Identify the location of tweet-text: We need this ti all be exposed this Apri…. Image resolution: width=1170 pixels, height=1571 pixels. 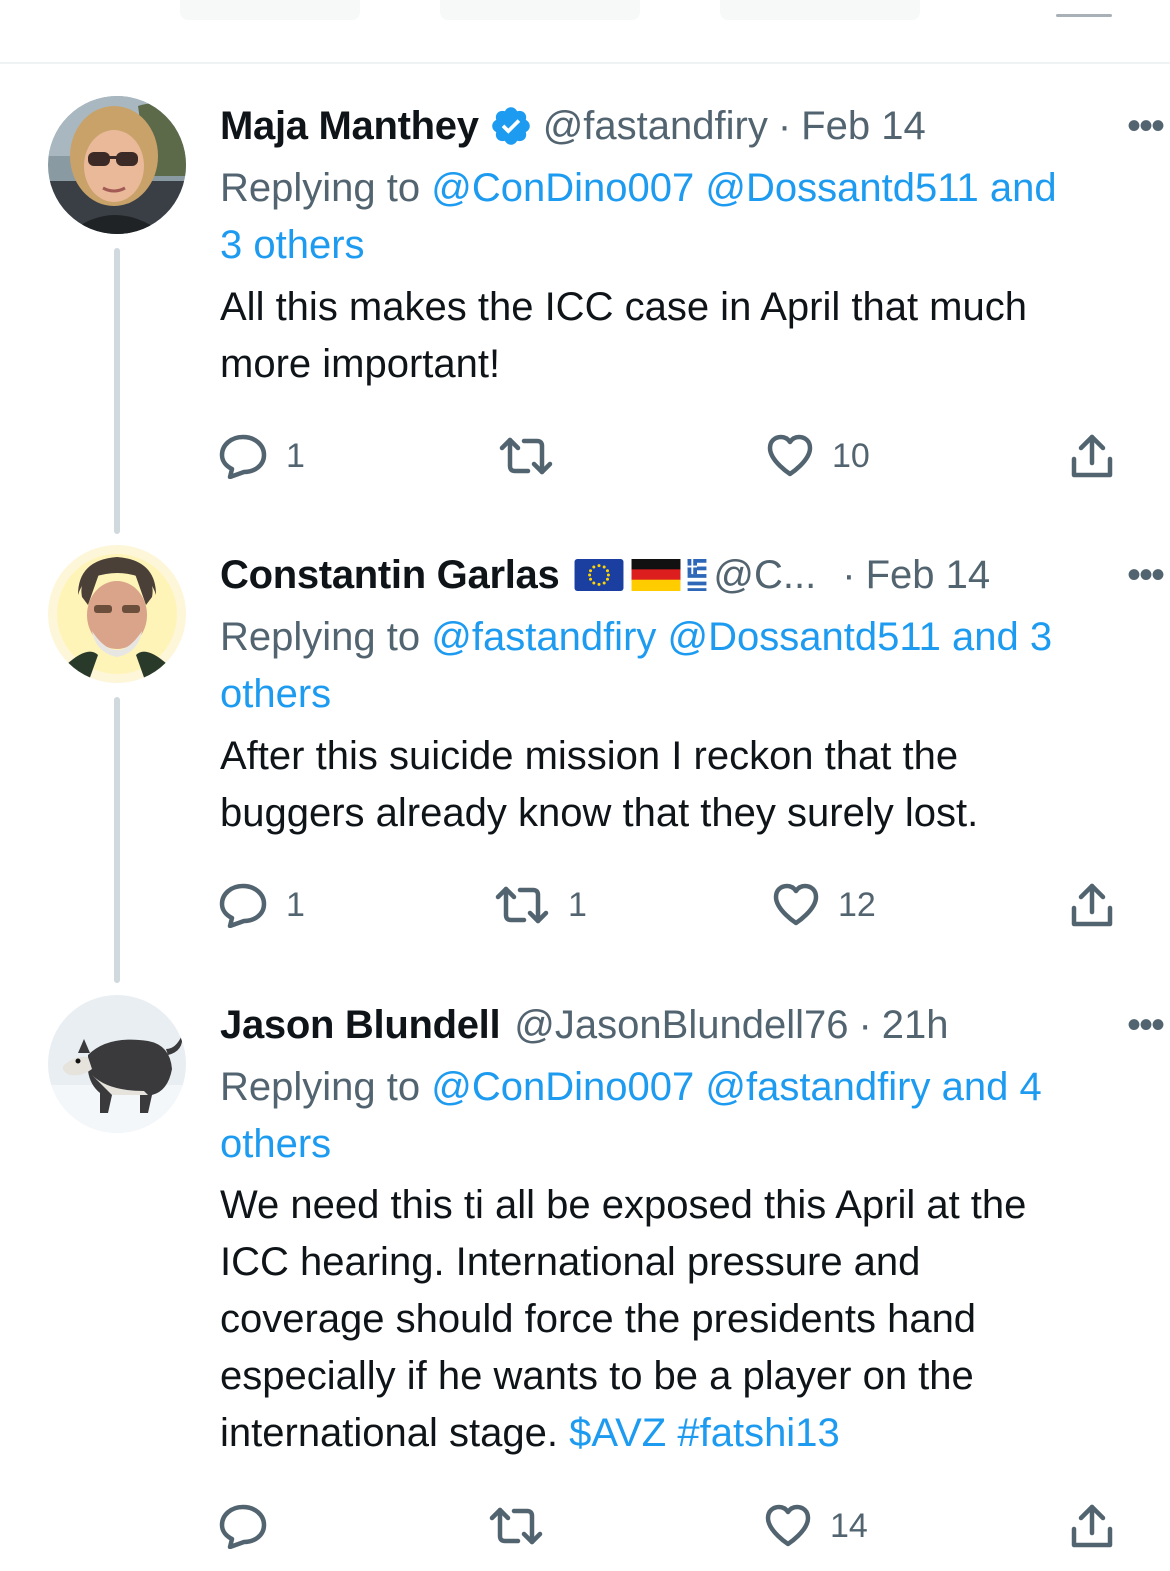
(675, 1319).